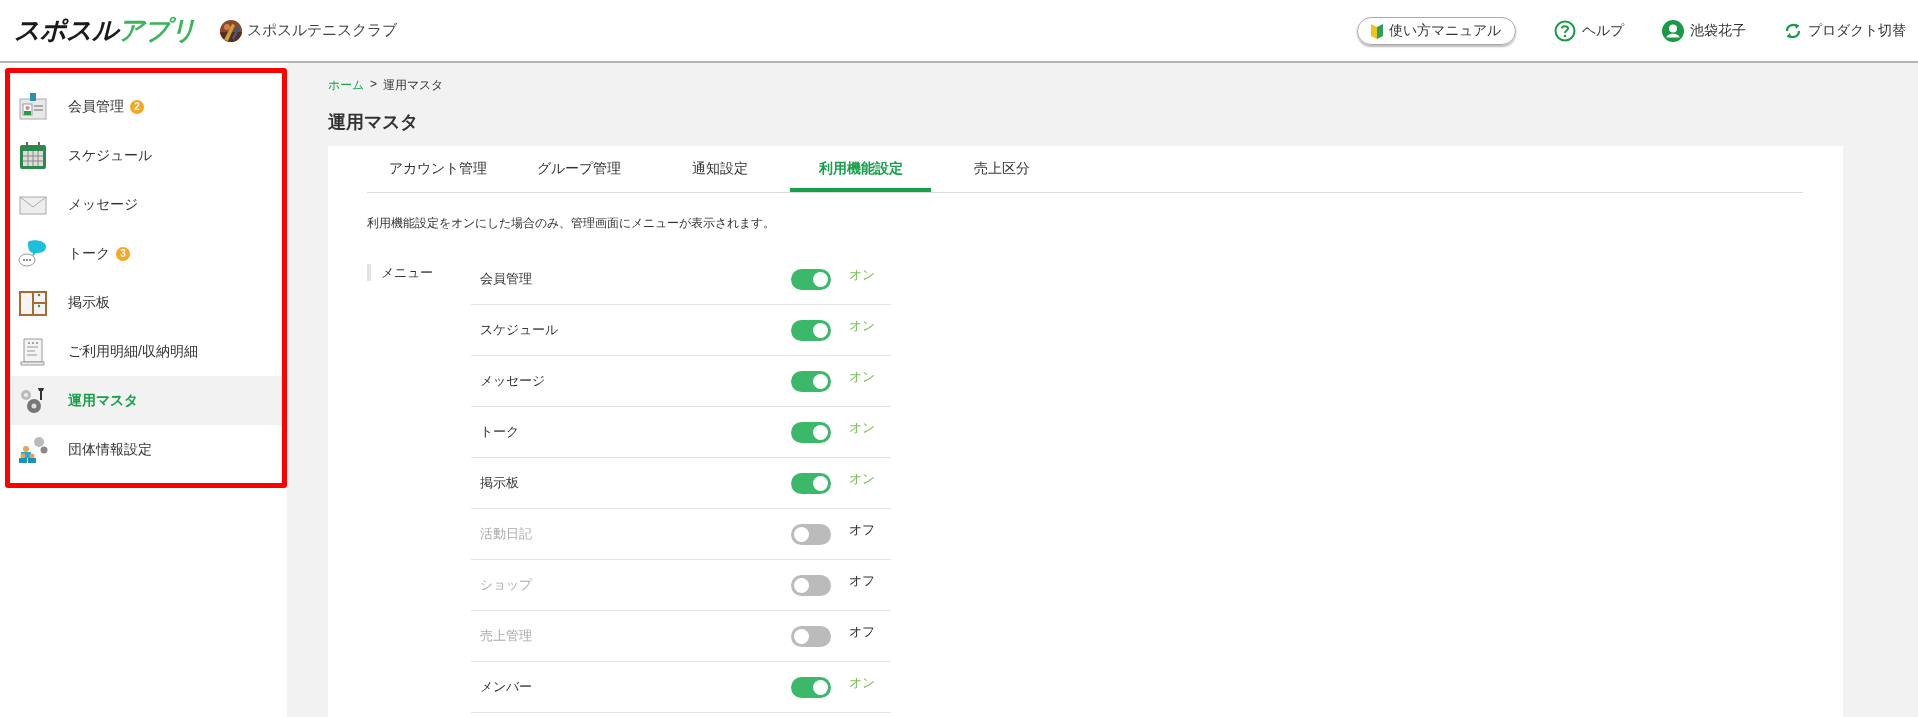 This screenshot has width=1918, height=717. I want to click on receipt-icon, so click(33, 351).